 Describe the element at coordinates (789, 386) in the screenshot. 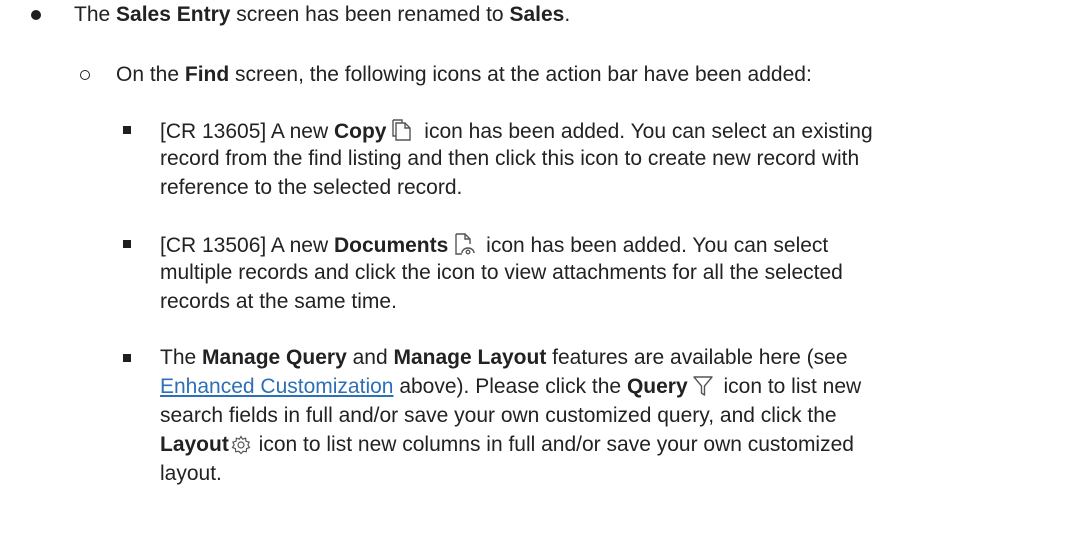

I see `text: icon to list new` at that location.